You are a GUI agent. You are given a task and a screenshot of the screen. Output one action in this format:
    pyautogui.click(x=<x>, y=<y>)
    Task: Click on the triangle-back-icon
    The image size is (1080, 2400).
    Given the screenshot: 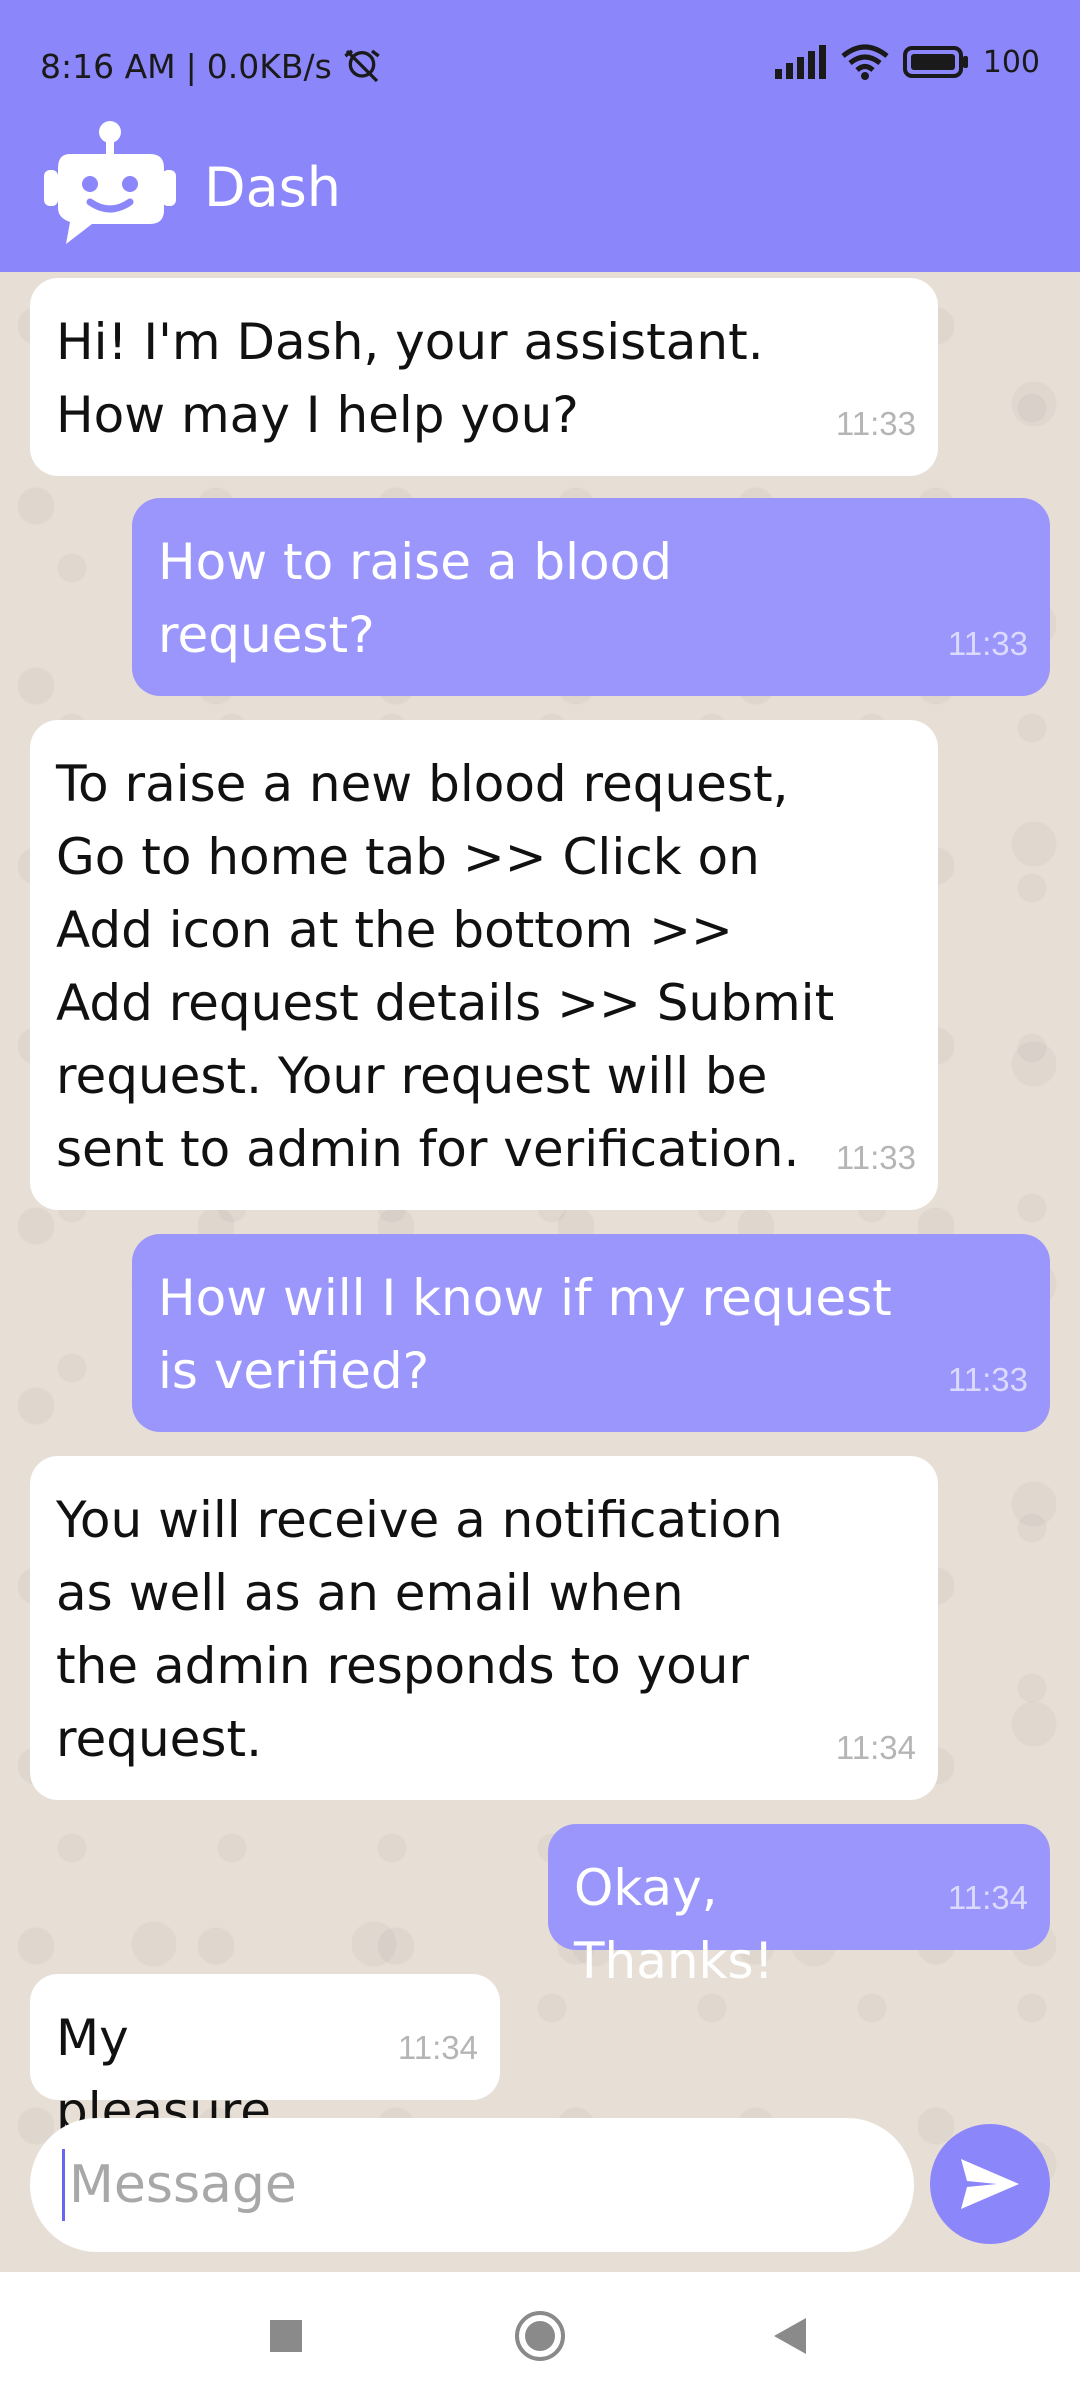 What is the action you would take?
    pyautogui.click(x=790, y=2336)
    